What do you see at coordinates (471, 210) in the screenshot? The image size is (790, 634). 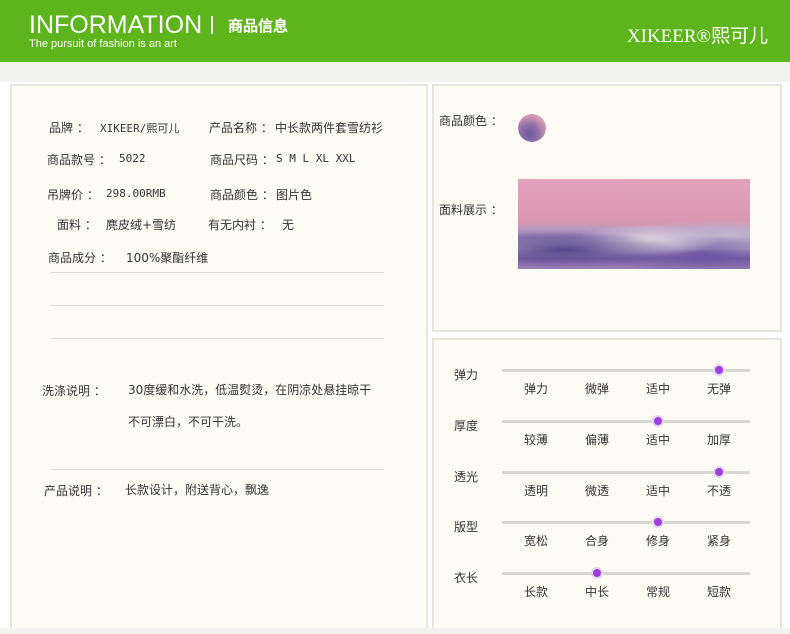 I see `swatch-fabric-label: 面料展示 ：` at bounding box center [471, 210].